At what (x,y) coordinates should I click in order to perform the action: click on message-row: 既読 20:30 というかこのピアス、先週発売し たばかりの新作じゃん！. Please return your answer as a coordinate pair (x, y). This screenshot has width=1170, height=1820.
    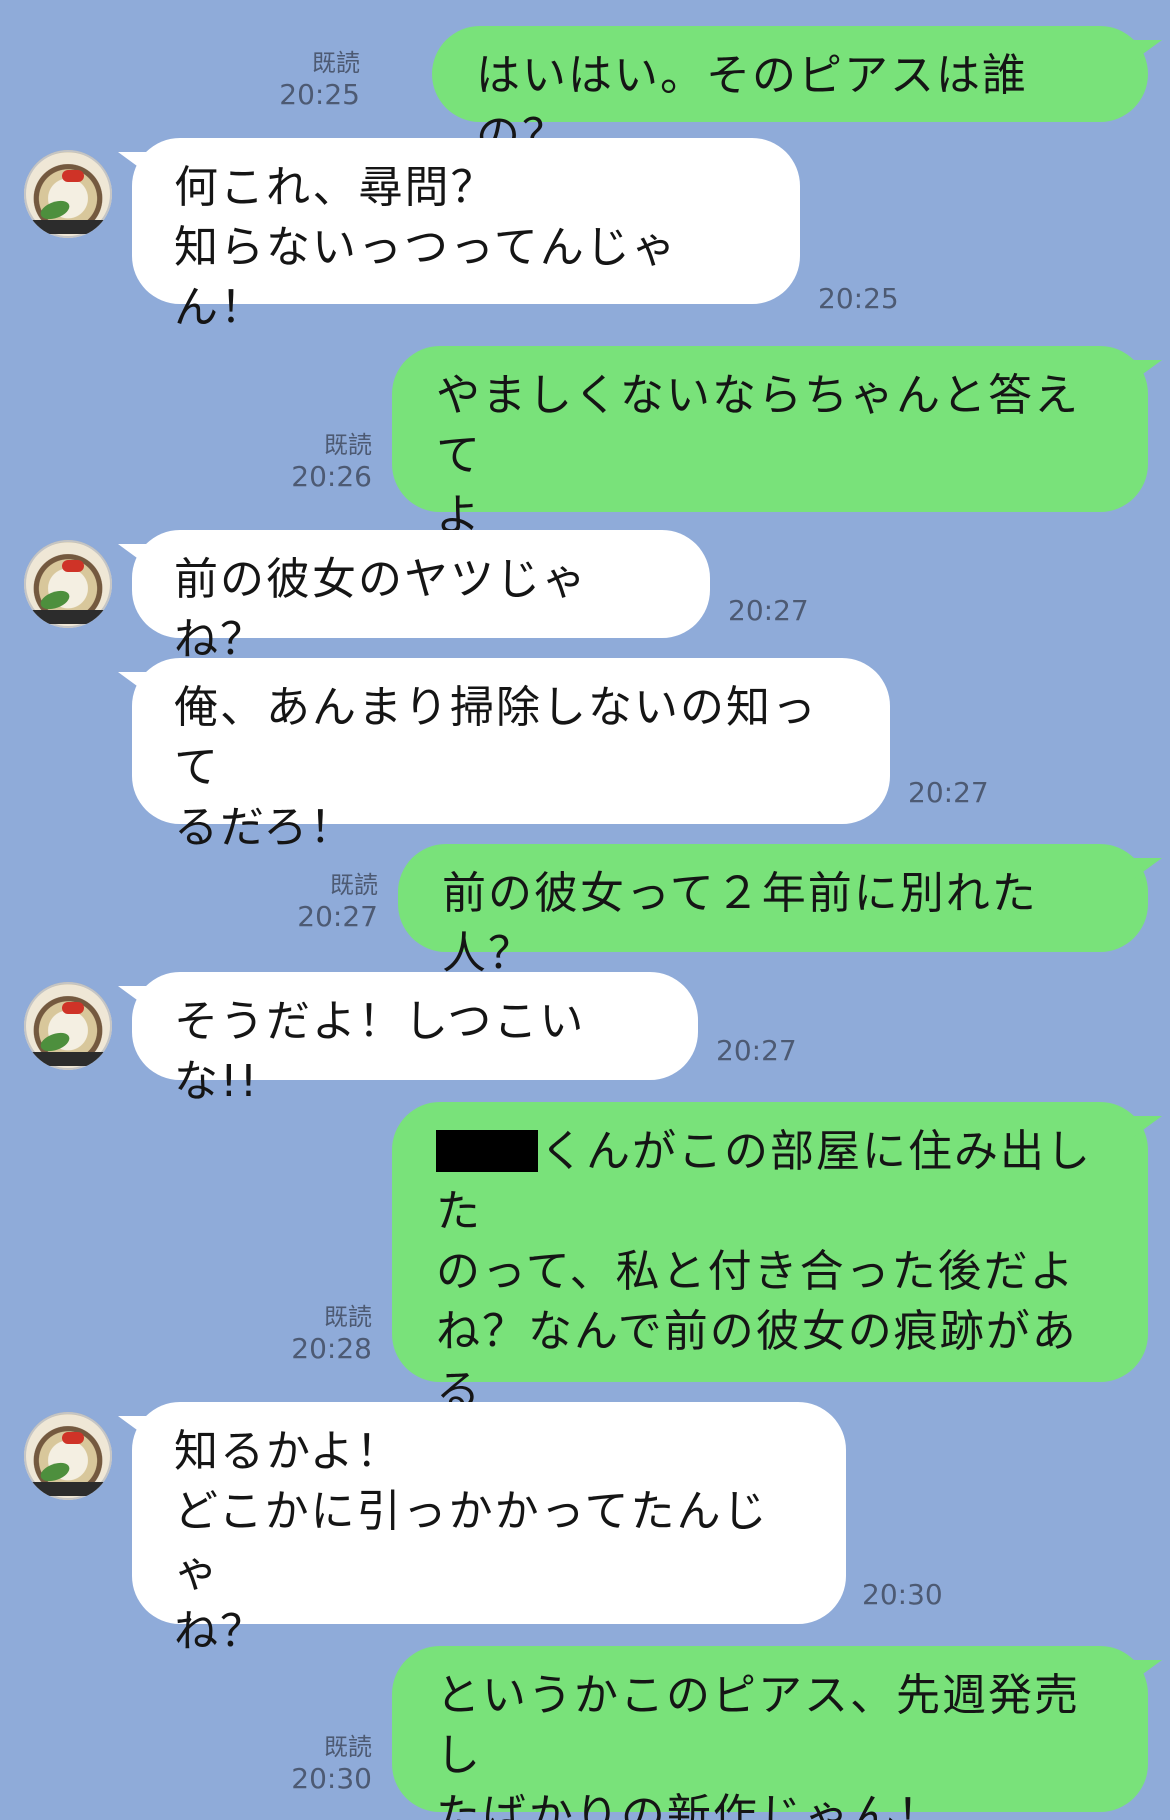
    Looking at the image, I should click on (585, 1733).